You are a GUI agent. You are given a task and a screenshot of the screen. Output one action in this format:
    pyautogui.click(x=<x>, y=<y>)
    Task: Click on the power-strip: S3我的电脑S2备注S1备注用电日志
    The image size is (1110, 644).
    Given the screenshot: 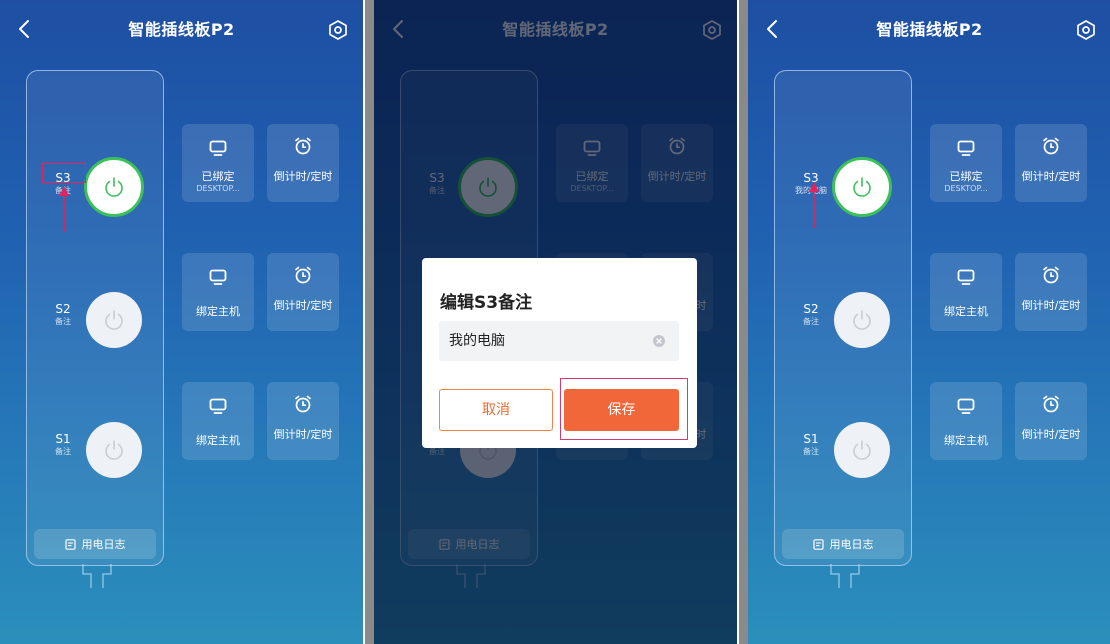 What is the action you would take?
    pyautogui.click(x=843, y=318)
    